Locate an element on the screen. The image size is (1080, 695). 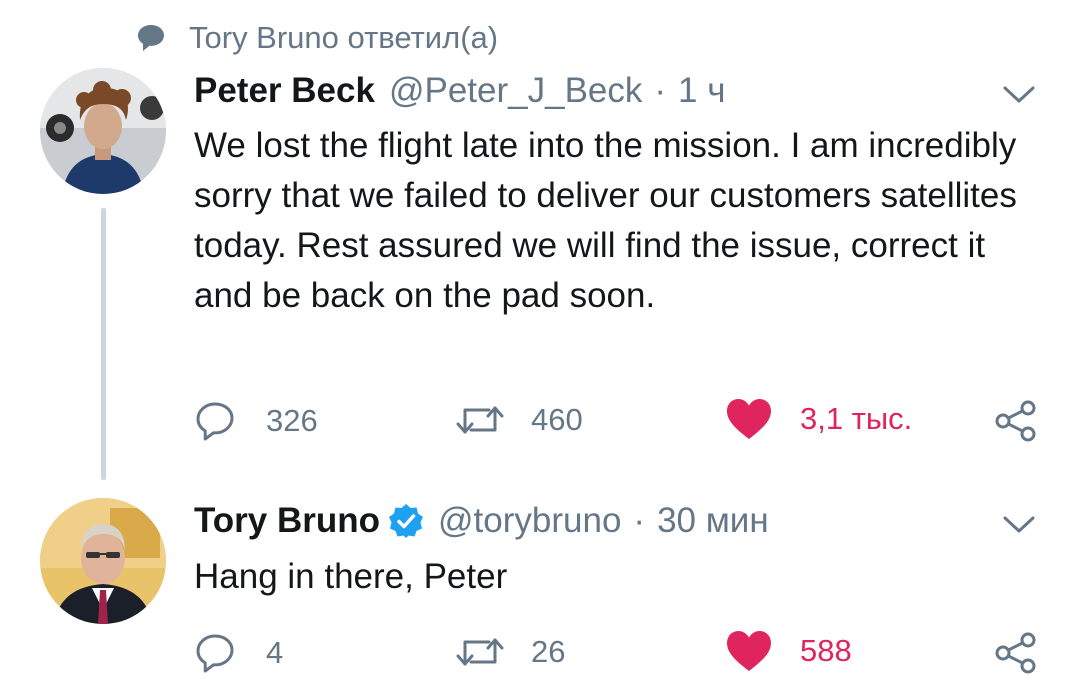
retweet-button: 26 is located at coordinates (510, 652).